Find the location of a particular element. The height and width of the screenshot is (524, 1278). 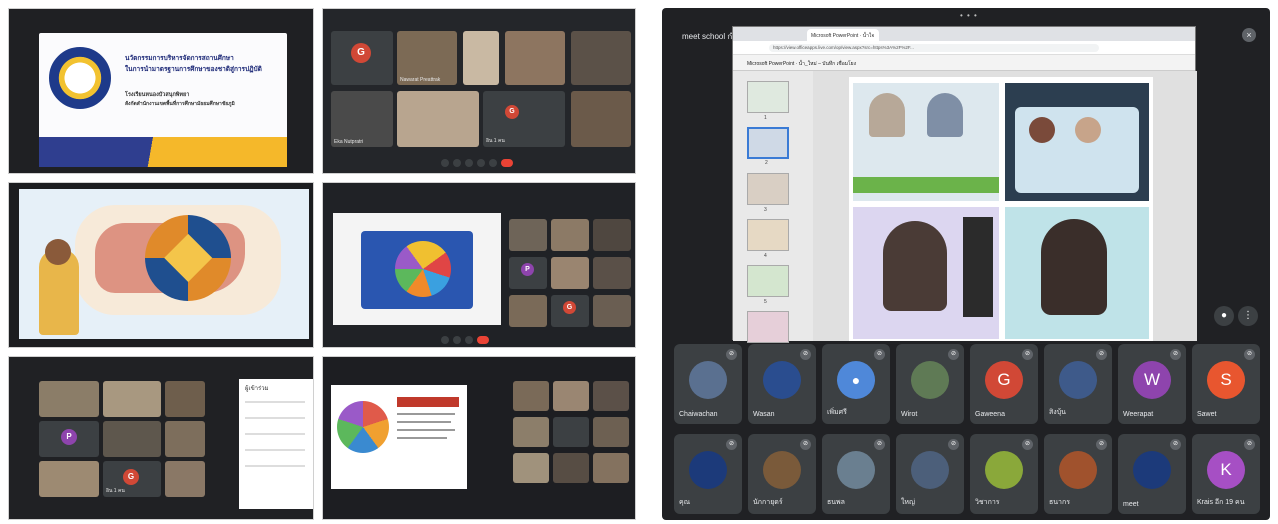

participant-tile: ⊘ ธนากร is located at coordinates (1078, 474).